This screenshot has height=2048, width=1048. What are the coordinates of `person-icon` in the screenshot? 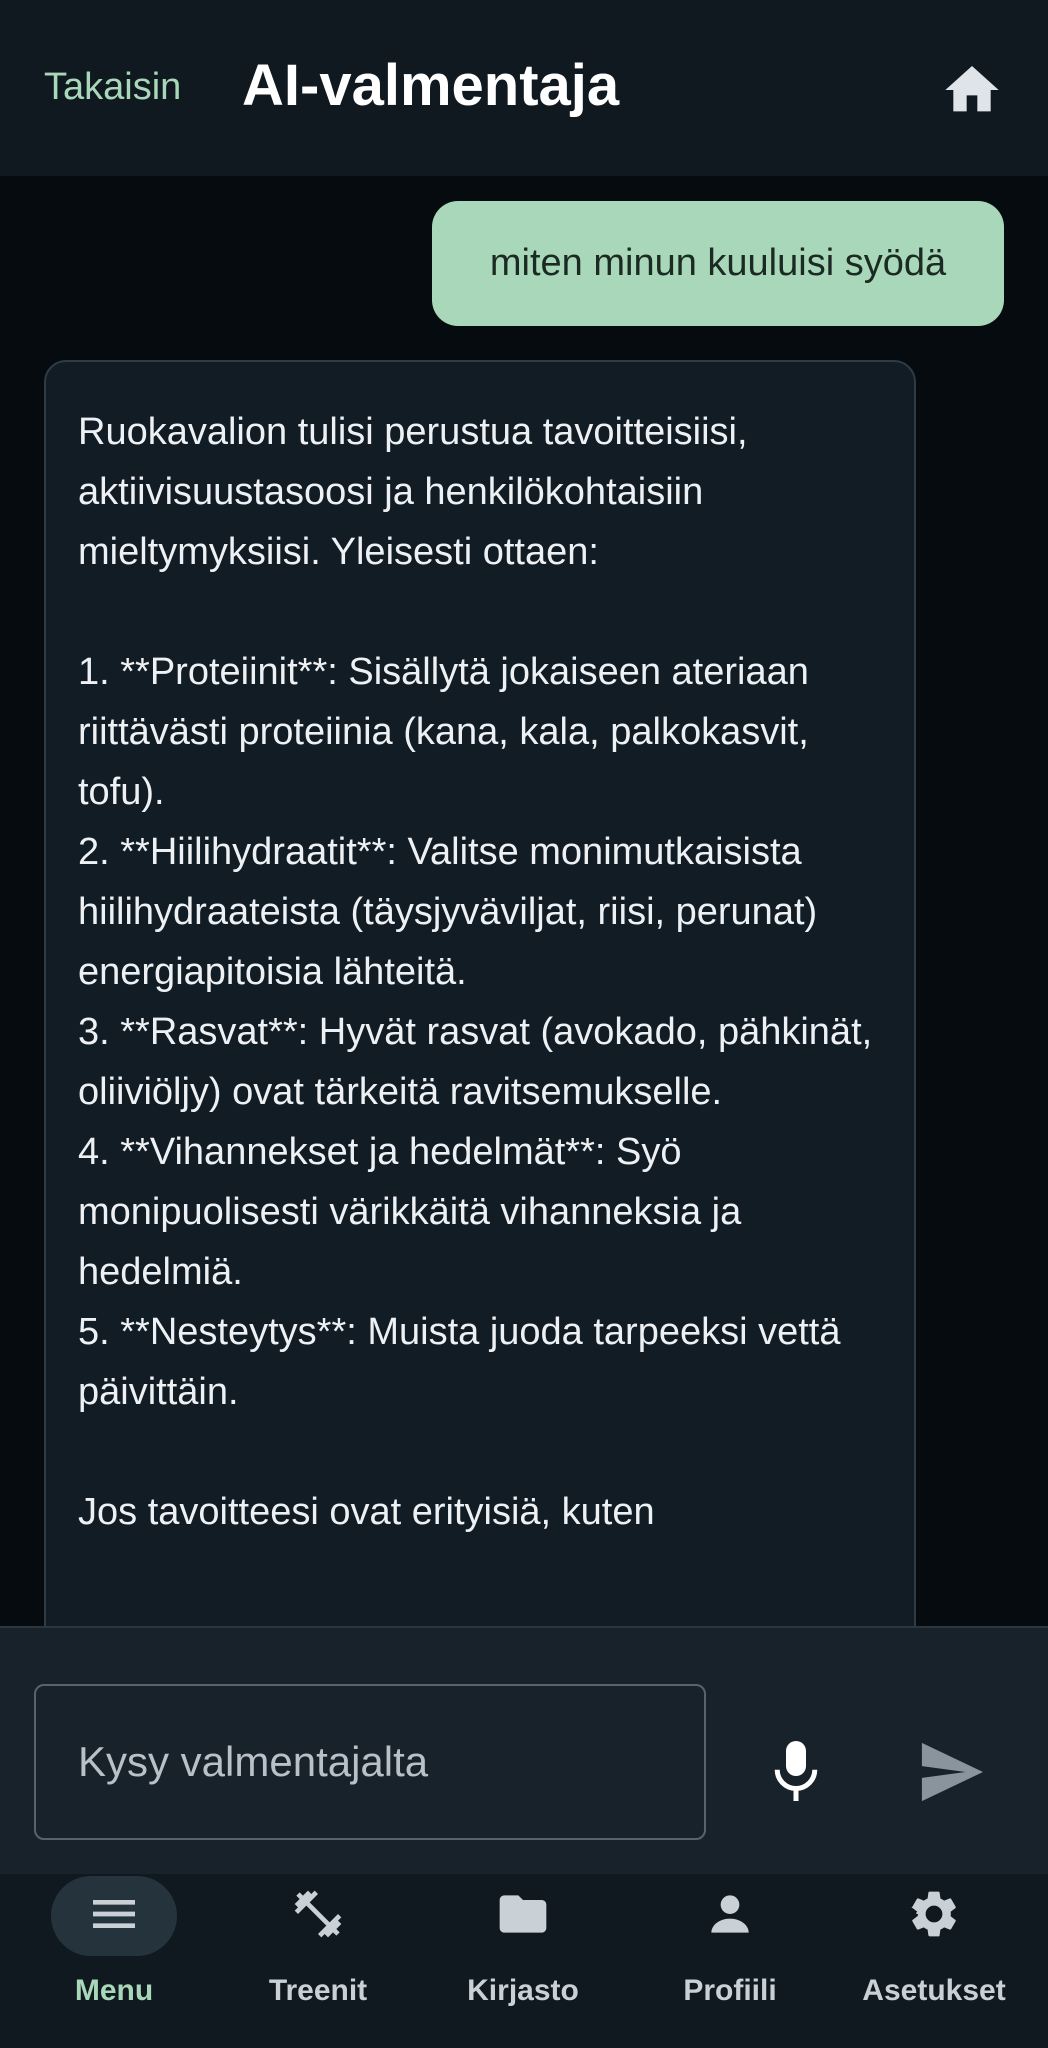 It's located at (730, 1914).